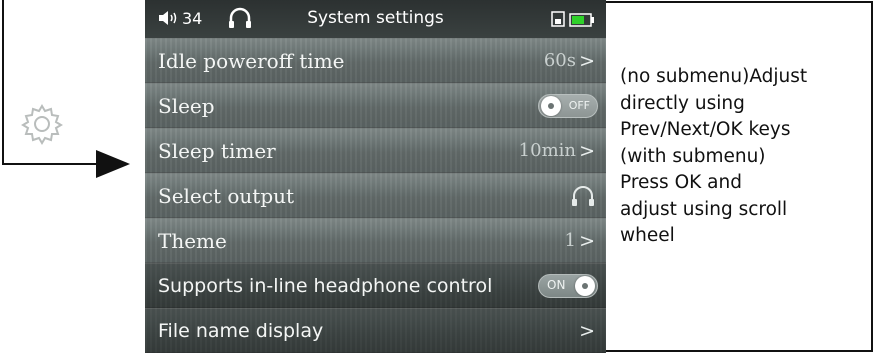  I want to click on arrow-head, so click(113, 164).